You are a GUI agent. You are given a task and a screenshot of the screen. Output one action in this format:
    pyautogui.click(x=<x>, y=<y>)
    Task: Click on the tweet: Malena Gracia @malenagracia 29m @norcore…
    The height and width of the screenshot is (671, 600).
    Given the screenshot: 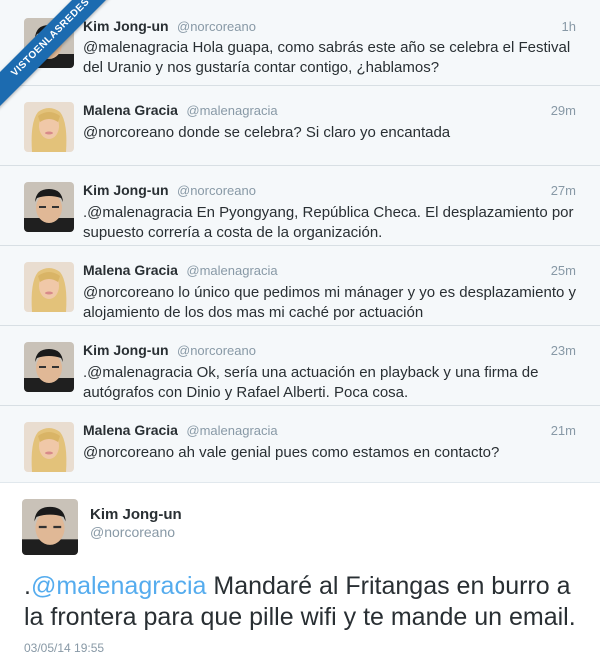 What is the action you would take?
    pyautogui.click(x=300, y=126)
    